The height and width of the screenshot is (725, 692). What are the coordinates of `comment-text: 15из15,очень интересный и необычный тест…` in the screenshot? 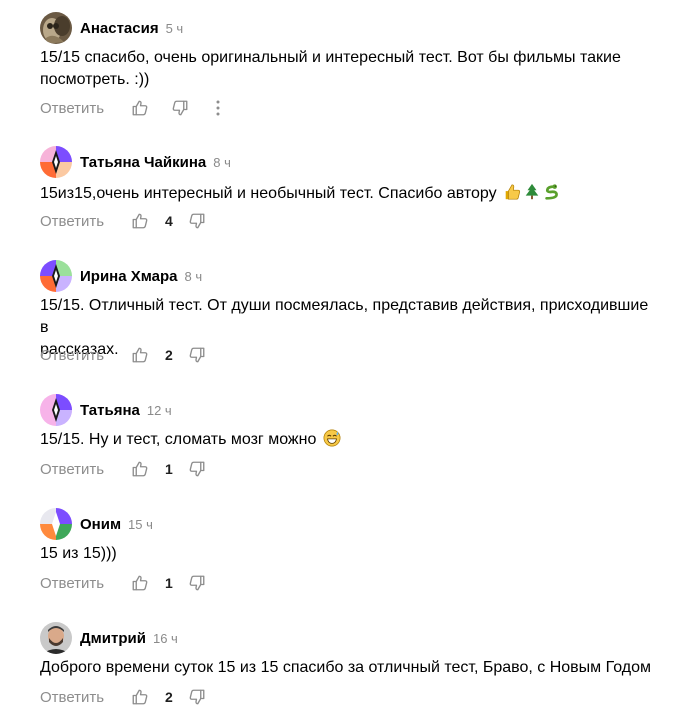 It's located at (350, 195).